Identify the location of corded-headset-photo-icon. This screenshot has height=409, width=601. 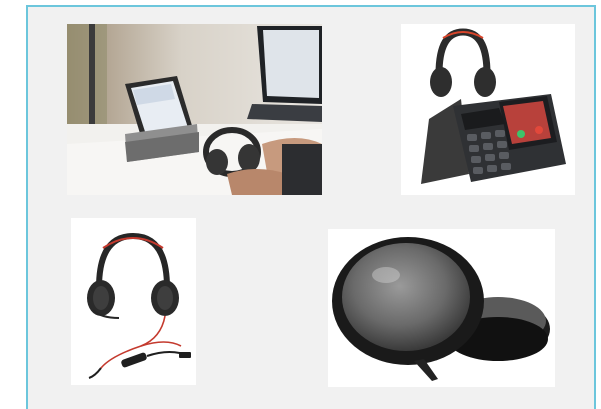
(133, 301).